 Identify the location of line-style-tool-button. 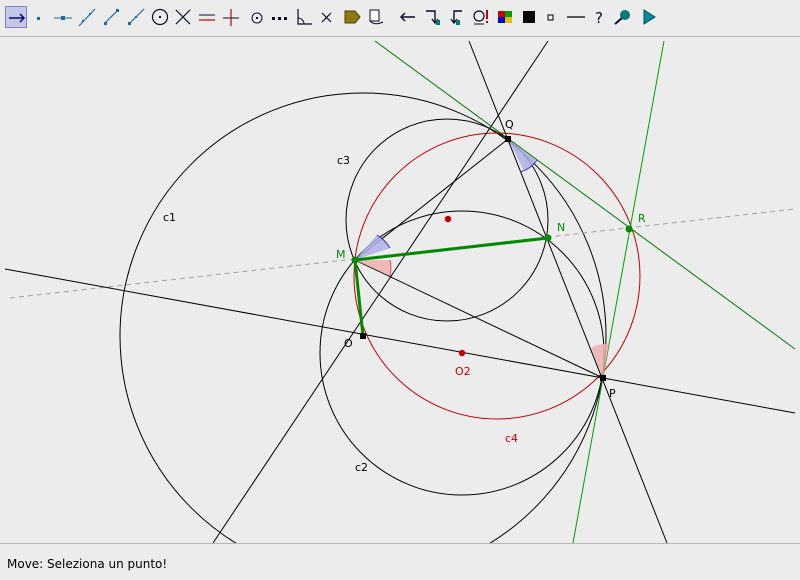
(576, 17).